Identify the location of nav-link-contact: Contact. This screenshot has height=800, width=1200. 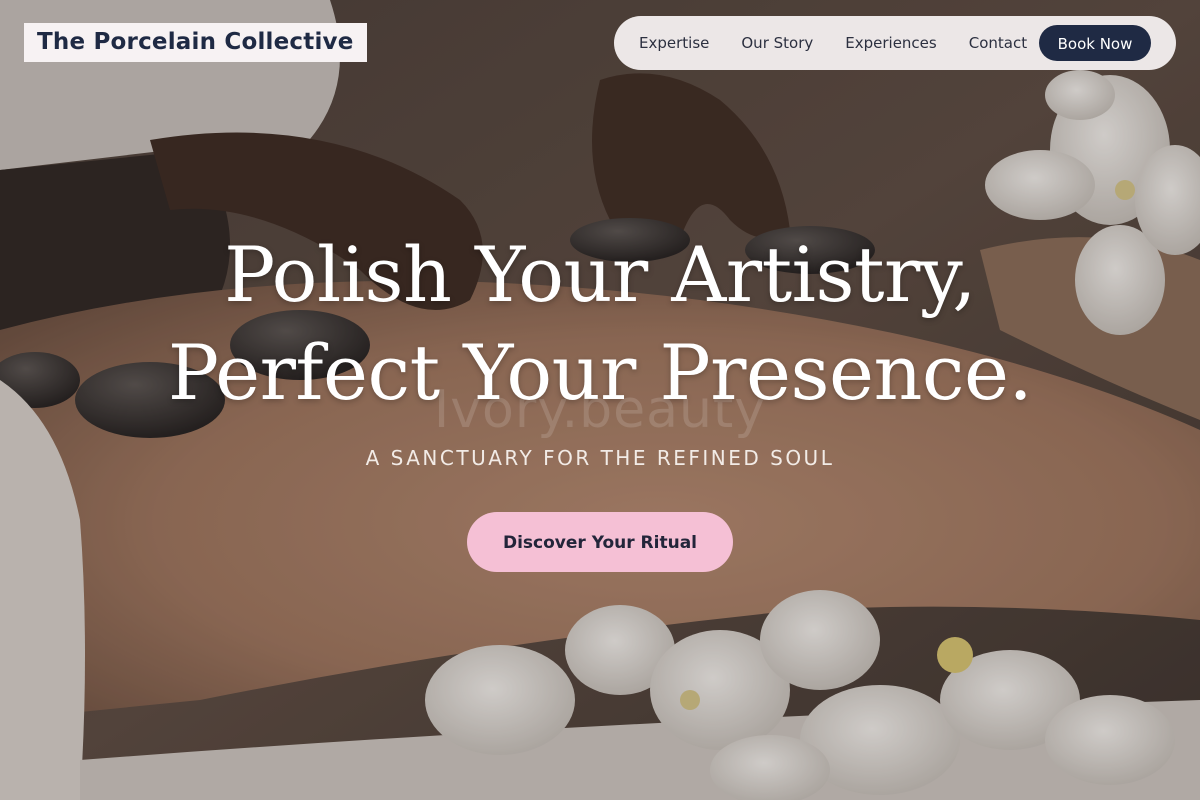
(998, 43).